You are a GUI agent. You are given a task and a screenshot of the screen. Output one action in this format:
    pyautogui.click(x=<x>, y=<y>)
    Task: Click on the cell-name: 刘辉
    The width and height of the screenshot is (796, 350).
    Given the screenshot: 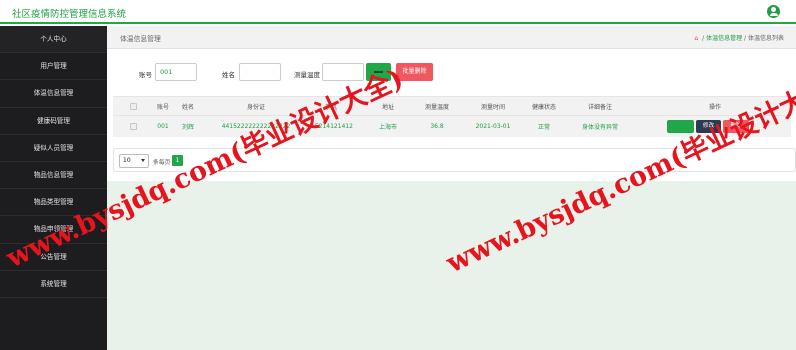 What is the action you would take?
    pyautogui.click(x=187, y=127)
    